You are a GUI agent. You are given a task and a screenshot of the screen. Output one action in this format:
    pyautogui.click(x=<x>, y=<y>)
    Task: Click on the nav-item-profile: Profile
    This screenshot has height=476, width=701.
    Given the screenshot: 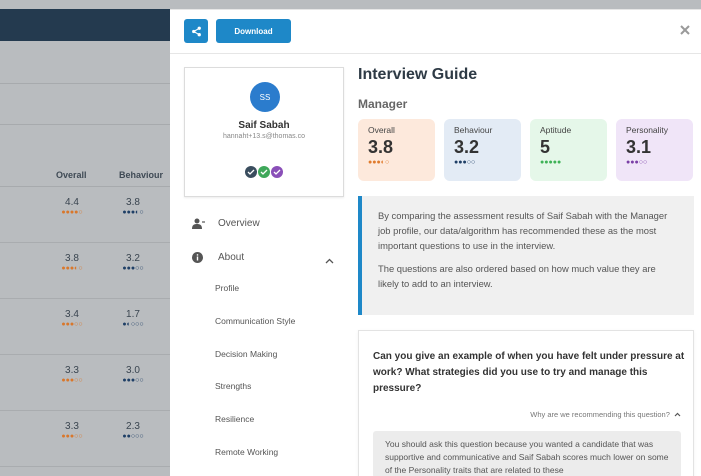 What is the action you would take?
    pyautogui.click(x=227, y=288)
    